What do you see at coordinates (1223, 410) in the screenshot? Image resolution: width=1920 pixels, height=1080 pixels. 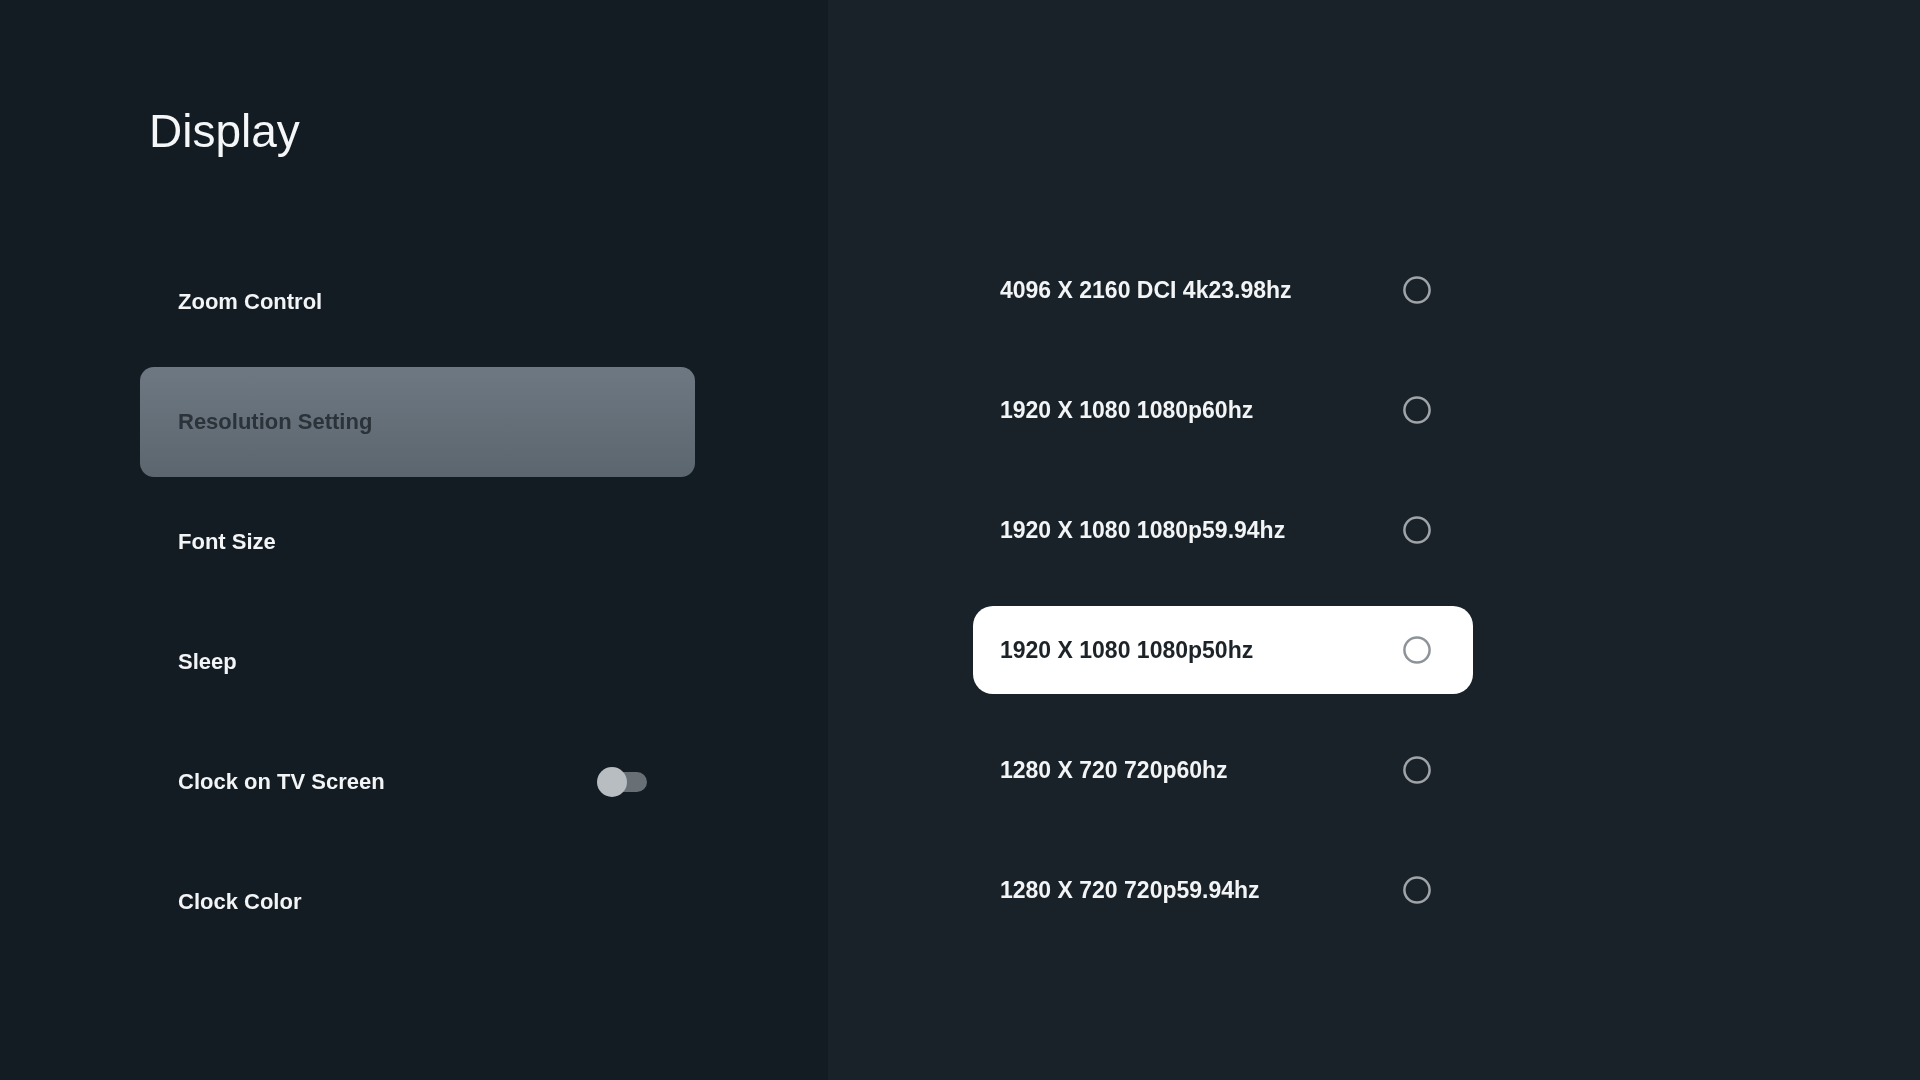 I see `resolution-option: 1920 X 1080 1080p60hz` at bounding box center [1223, 410].